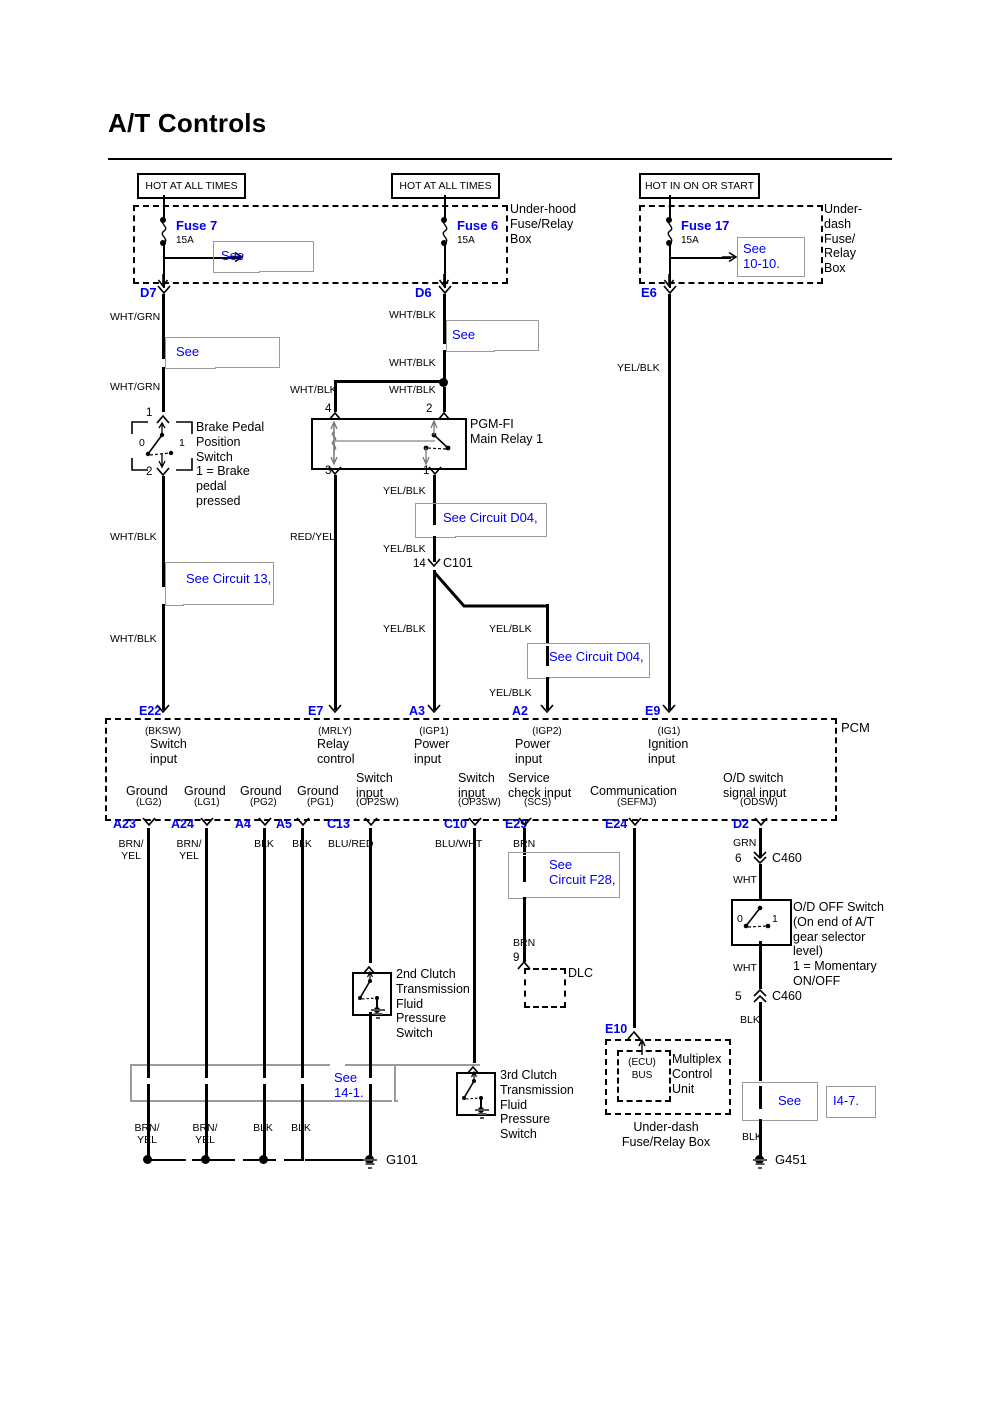 This screenshot has width=1000, height=1414. What do you see at coordinates (419, 564) in the screenshot?
I see `c101-pin: 14` at bounding box center [419, 564].